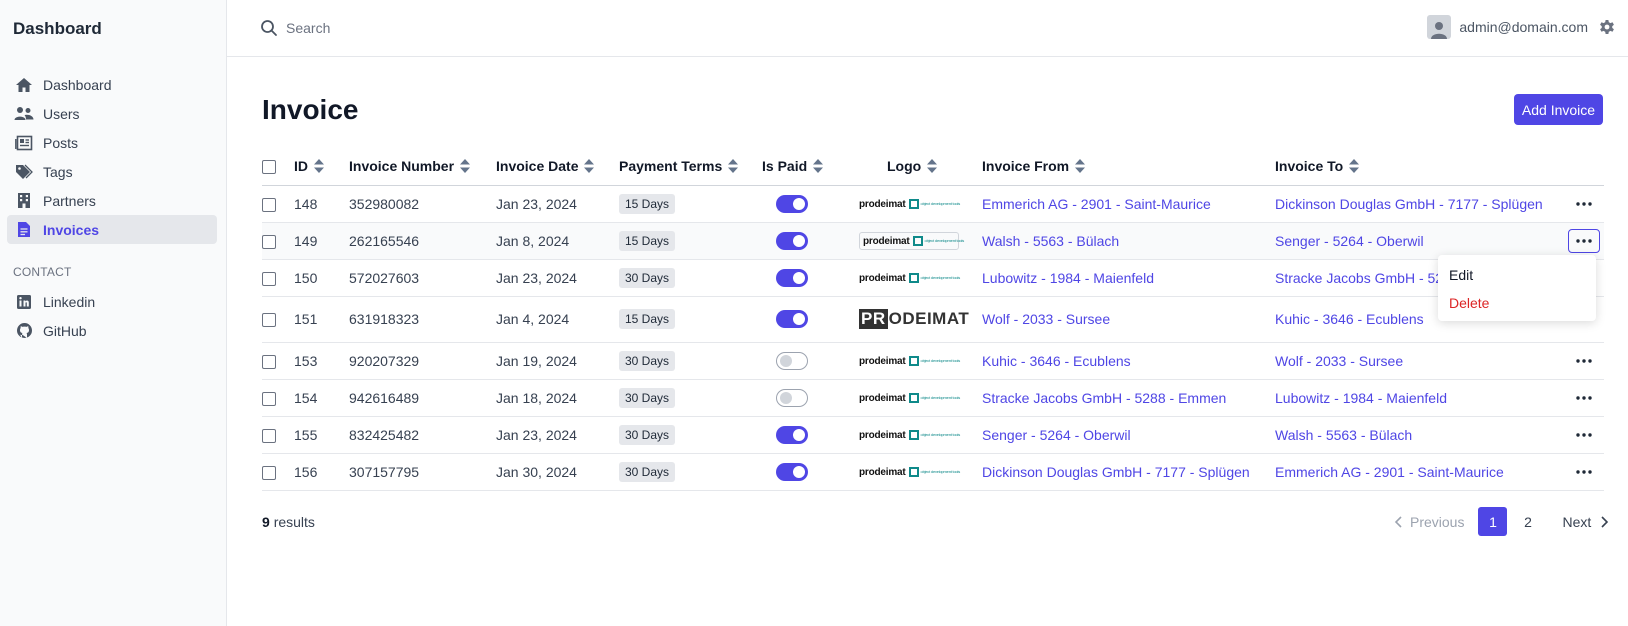  I want to click on page-1-button: 1, so click(1493, 521).